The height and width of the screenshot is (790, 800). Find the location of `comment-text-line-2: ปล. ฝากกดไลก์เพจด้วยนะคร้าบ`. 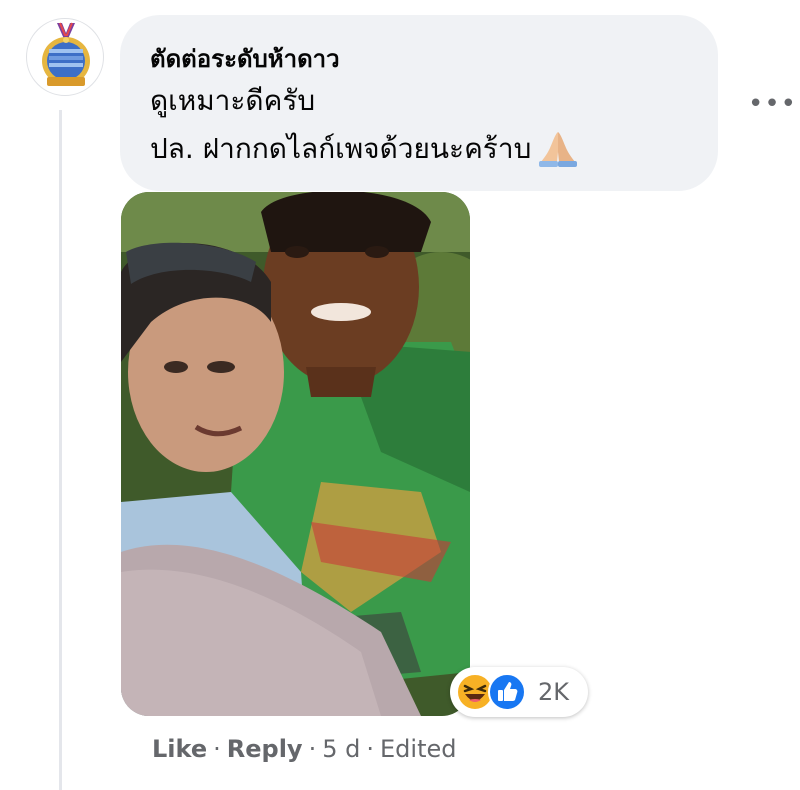

comment-text-line-2: ปล. ฝากกดไลก์เพจด้วยนะคร้าบ is located at coordinates (365, 149).